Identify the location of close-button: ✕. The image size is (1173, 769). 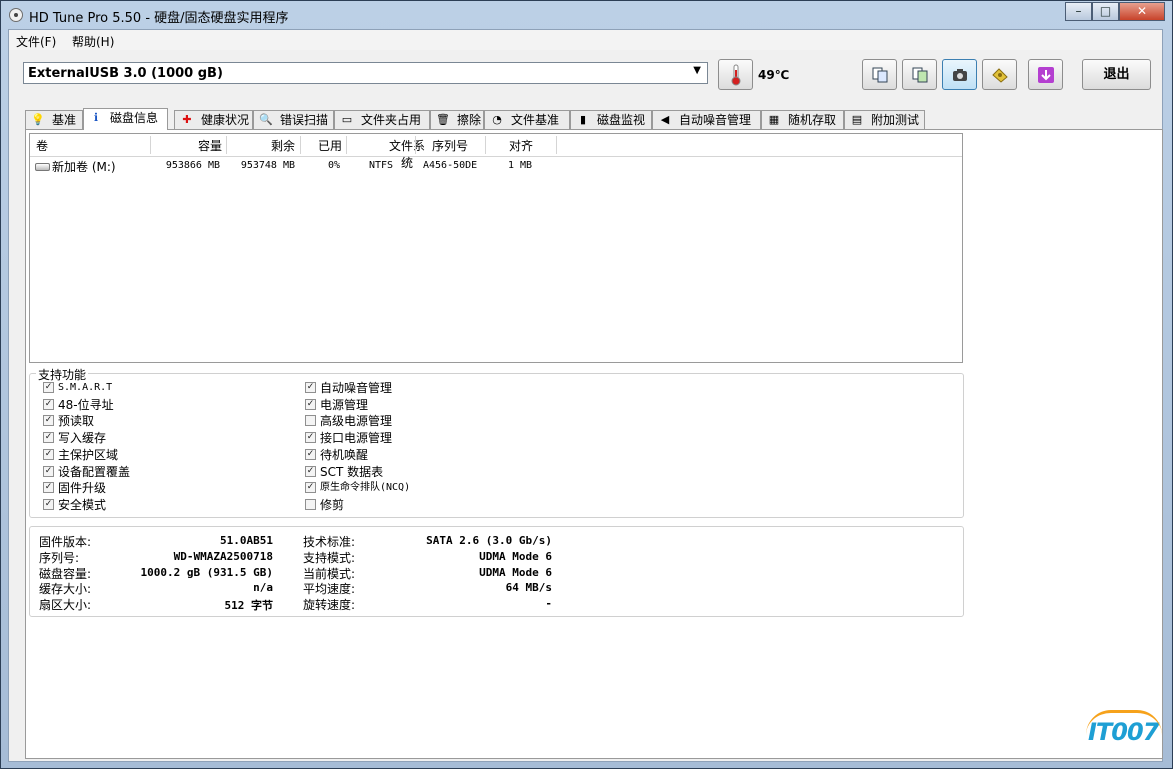
(1142, 11).